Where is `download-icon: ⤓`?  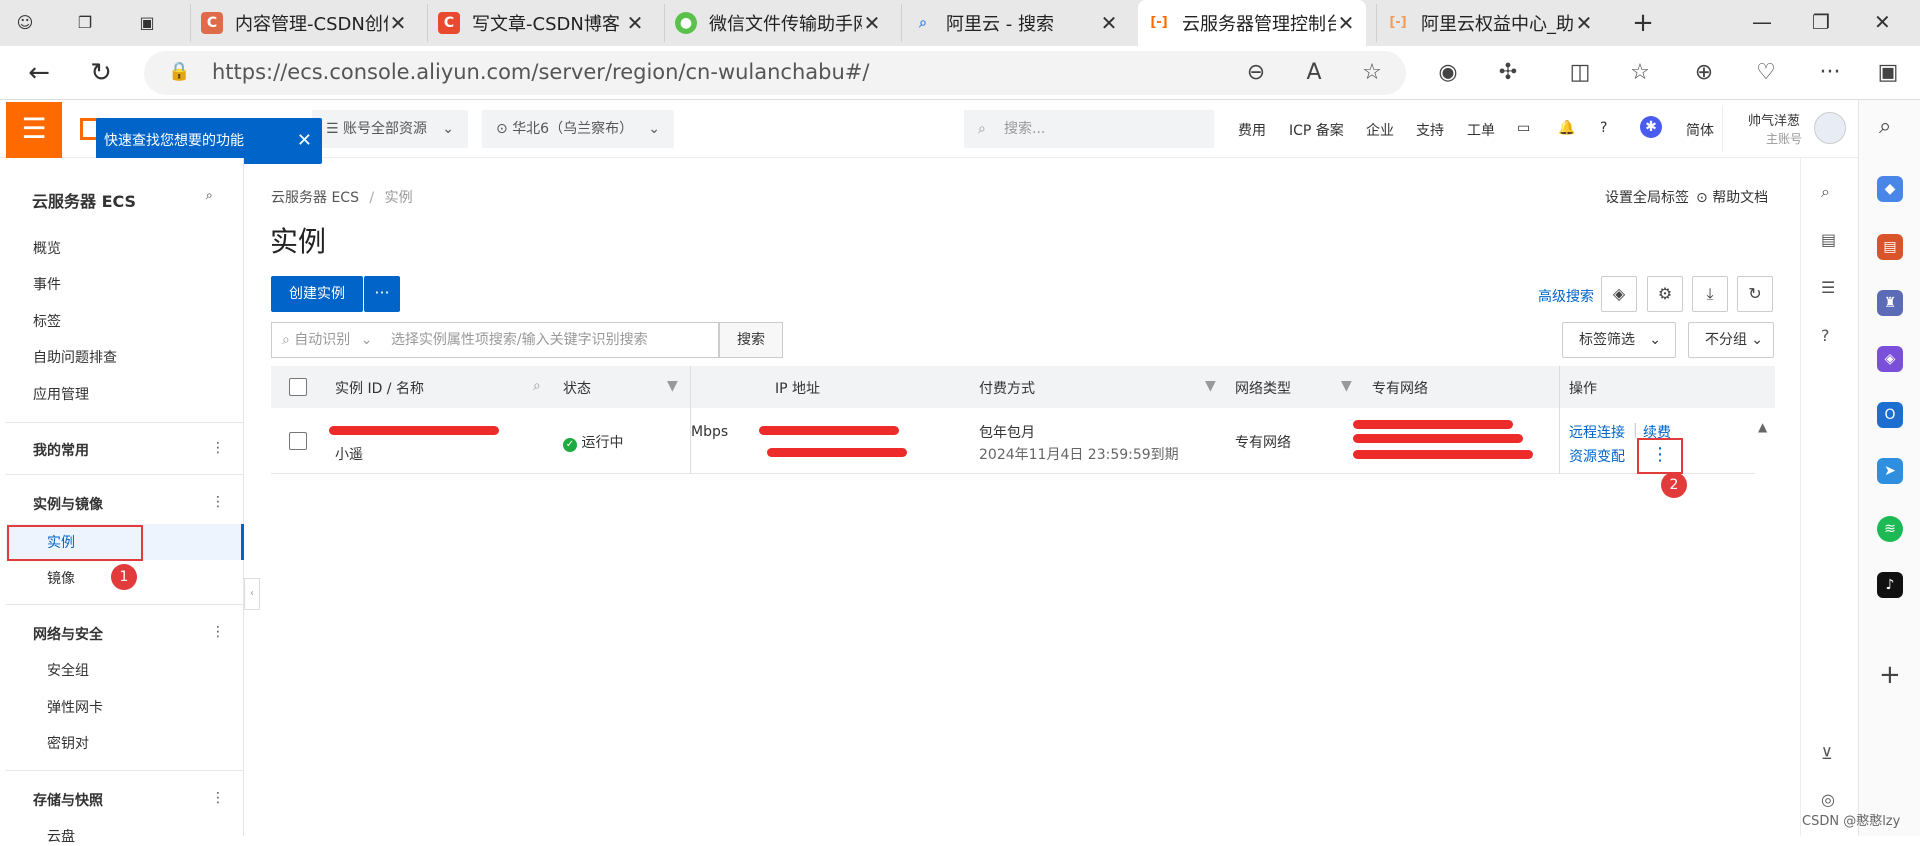
download-icon: ⤓ is located at coordinates (1710, 294).